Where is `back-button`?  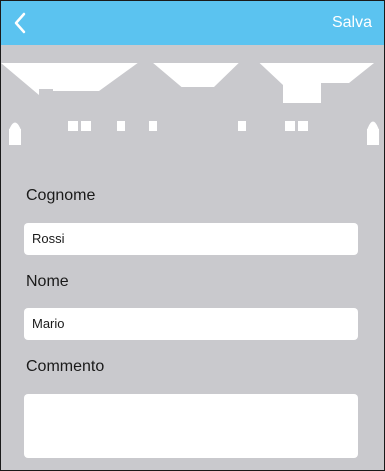 back-button is located at coordinates (23, 23).